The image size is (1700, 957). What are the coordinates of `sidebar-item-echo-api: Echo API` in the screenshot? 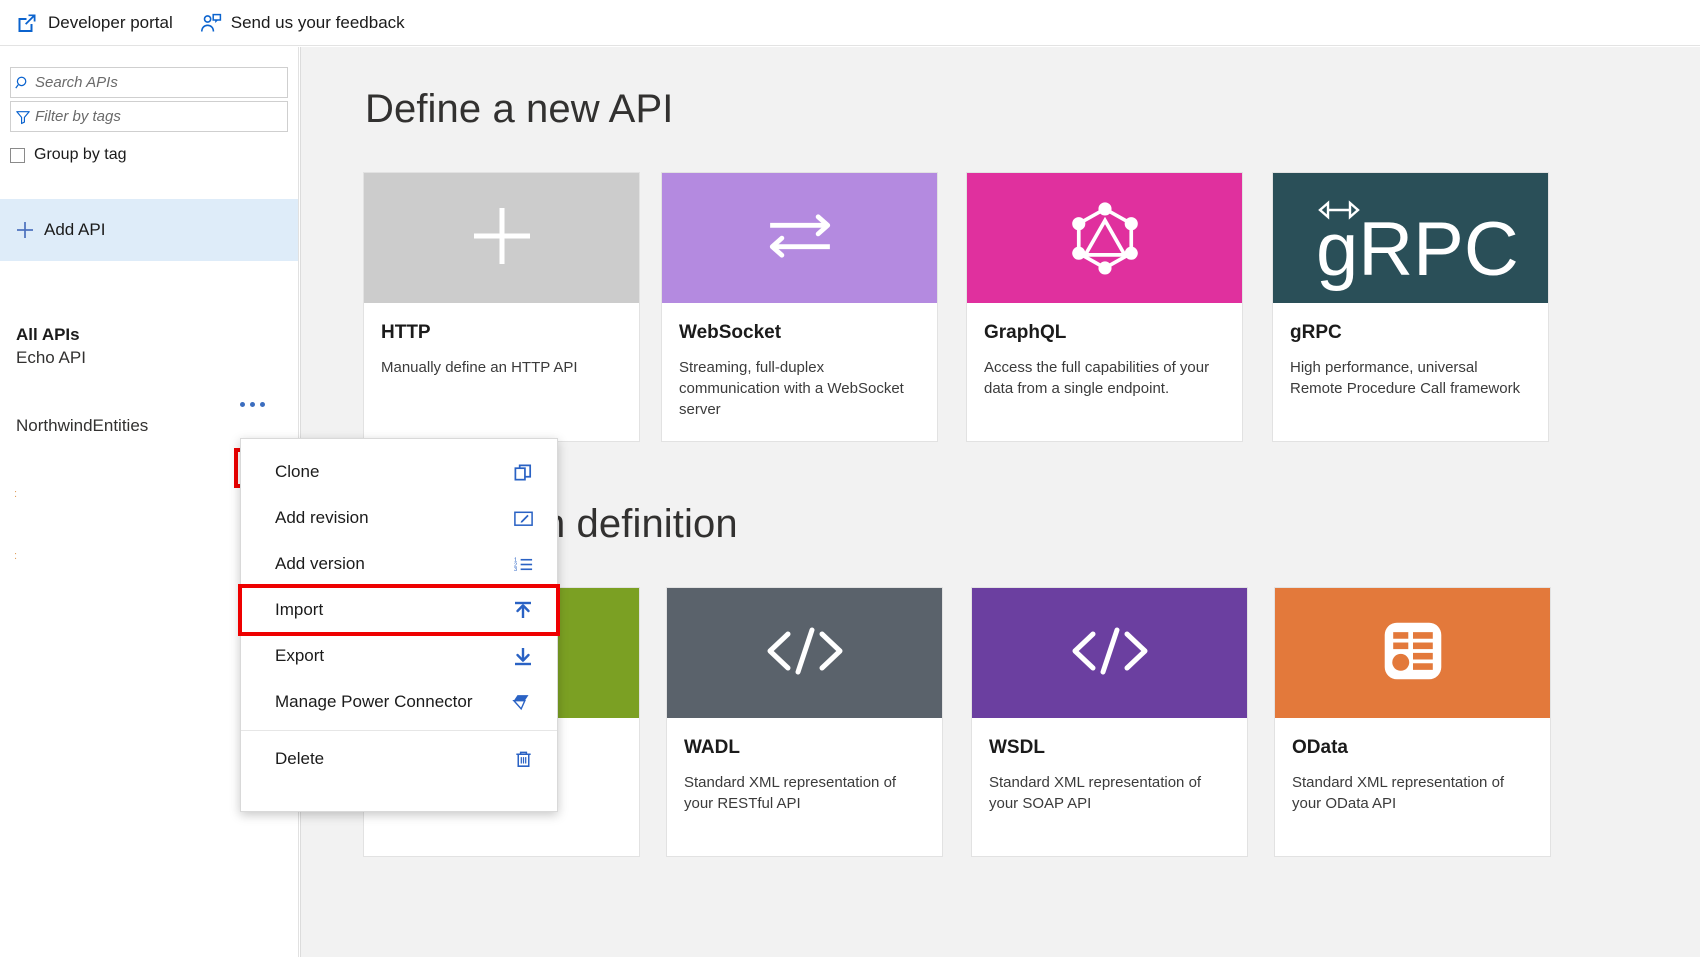 It's located at (149, 358).